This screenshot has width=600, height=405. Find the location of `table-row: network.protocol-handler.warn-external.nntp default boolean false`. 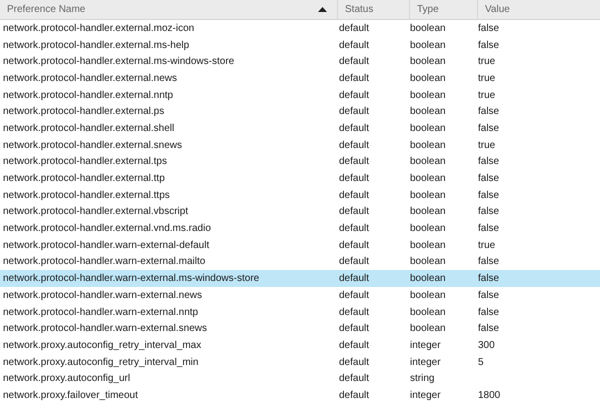

table-row: network.protocol-handler.warn-external.nntp default boolean false is located at coordinates (300, 312).